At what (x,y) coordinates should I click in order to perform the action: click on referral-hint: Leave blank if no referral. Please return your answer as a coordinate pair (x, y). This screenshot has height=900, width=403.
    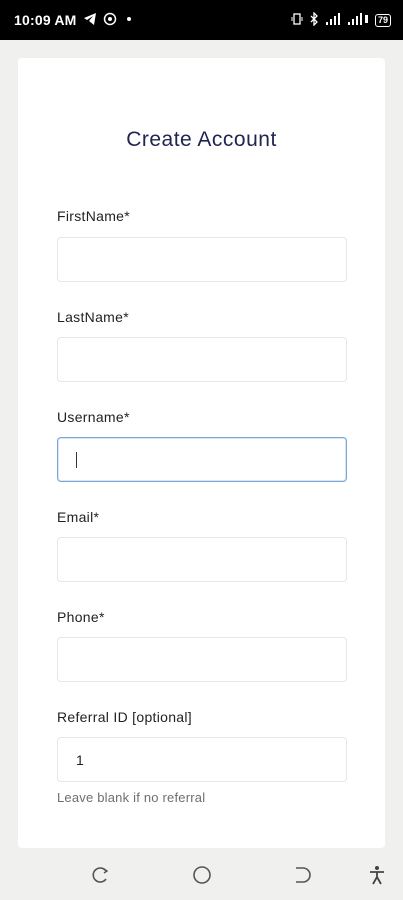
    Looking at the image, I should click on (131, 797).